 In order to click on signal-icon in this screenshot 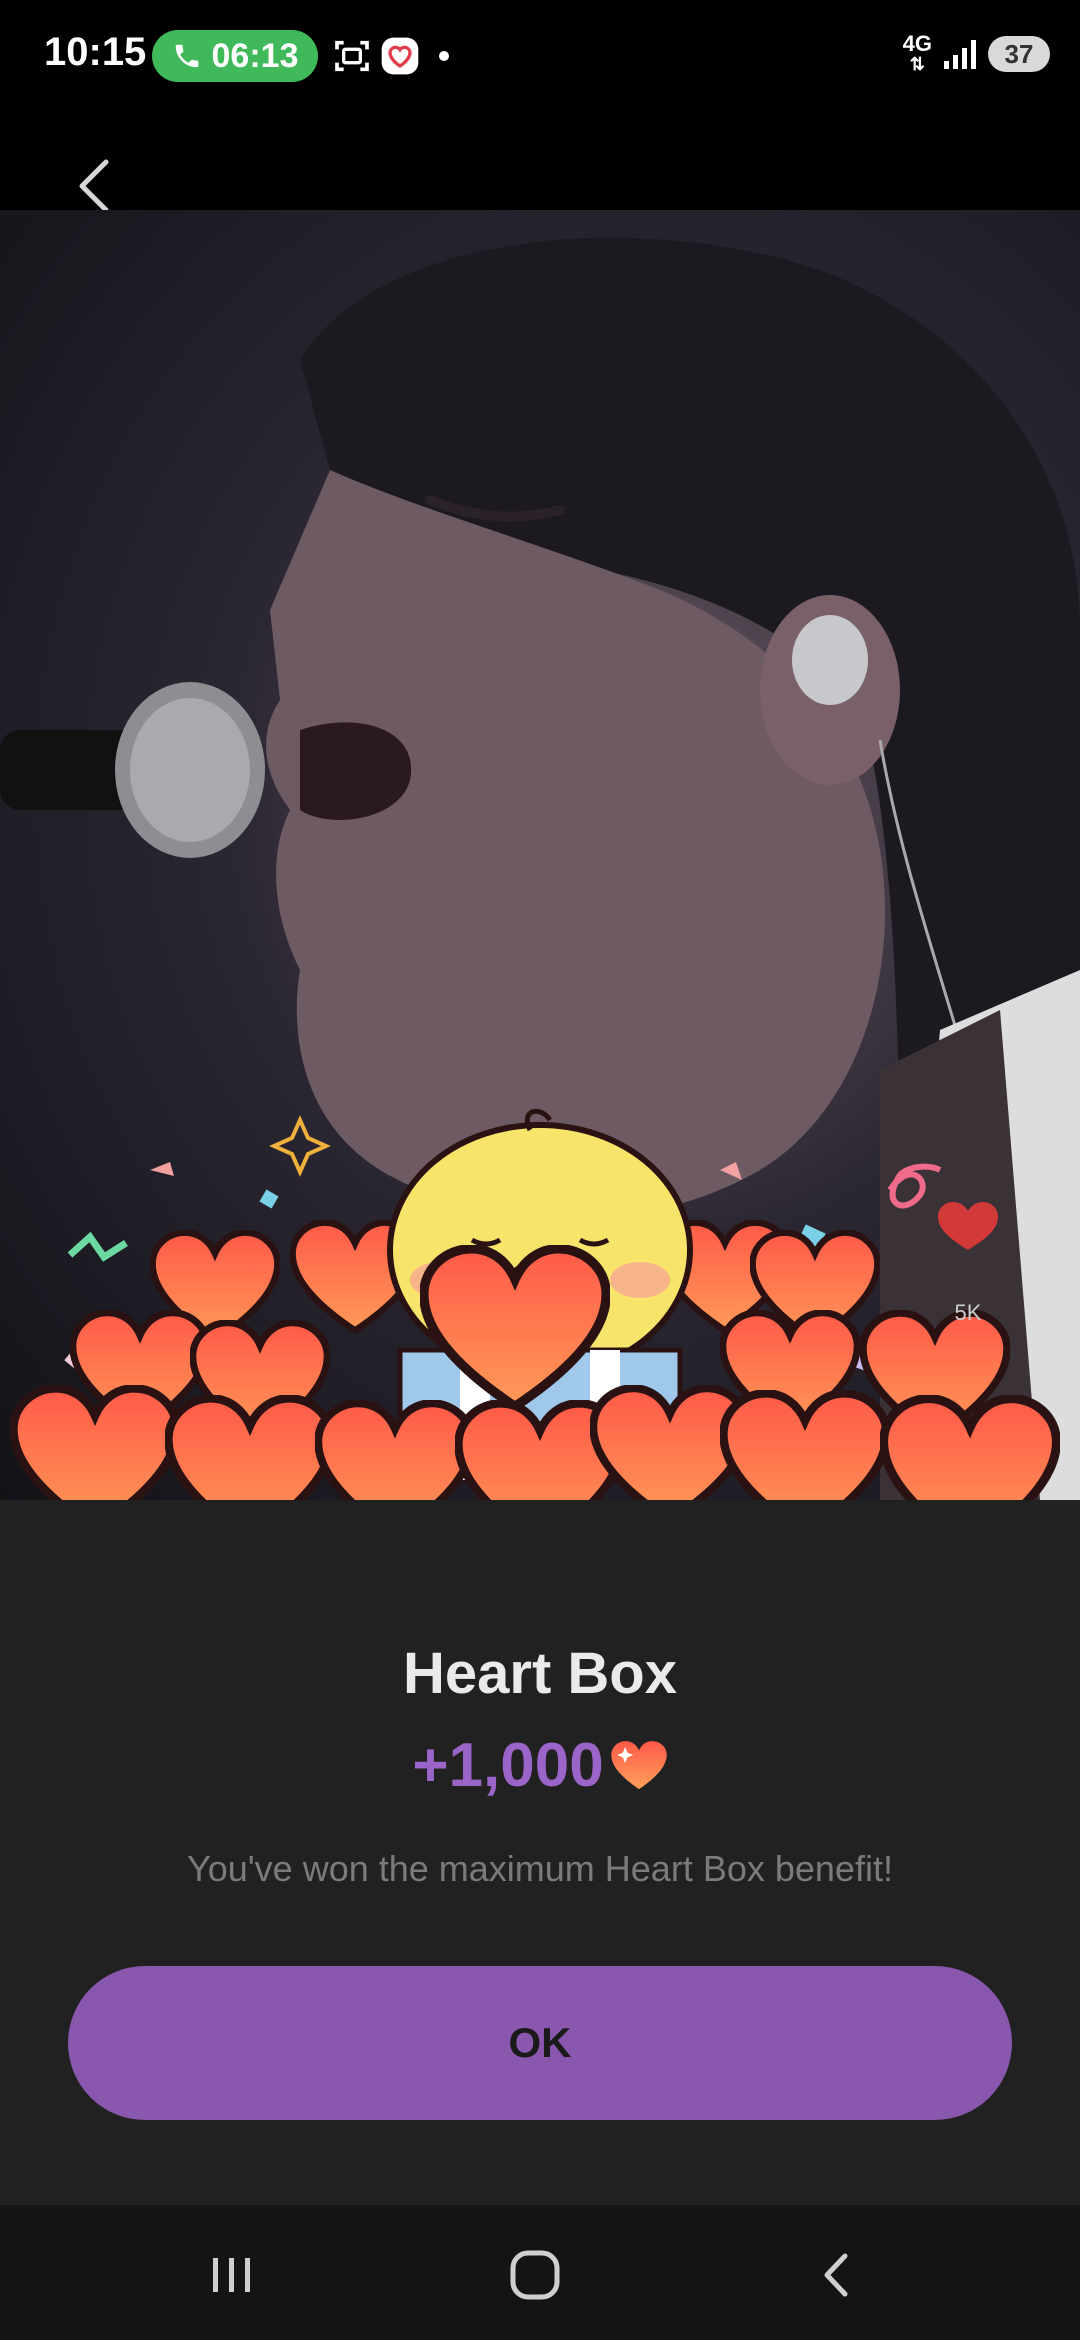, I will do `click(960, 54)`.